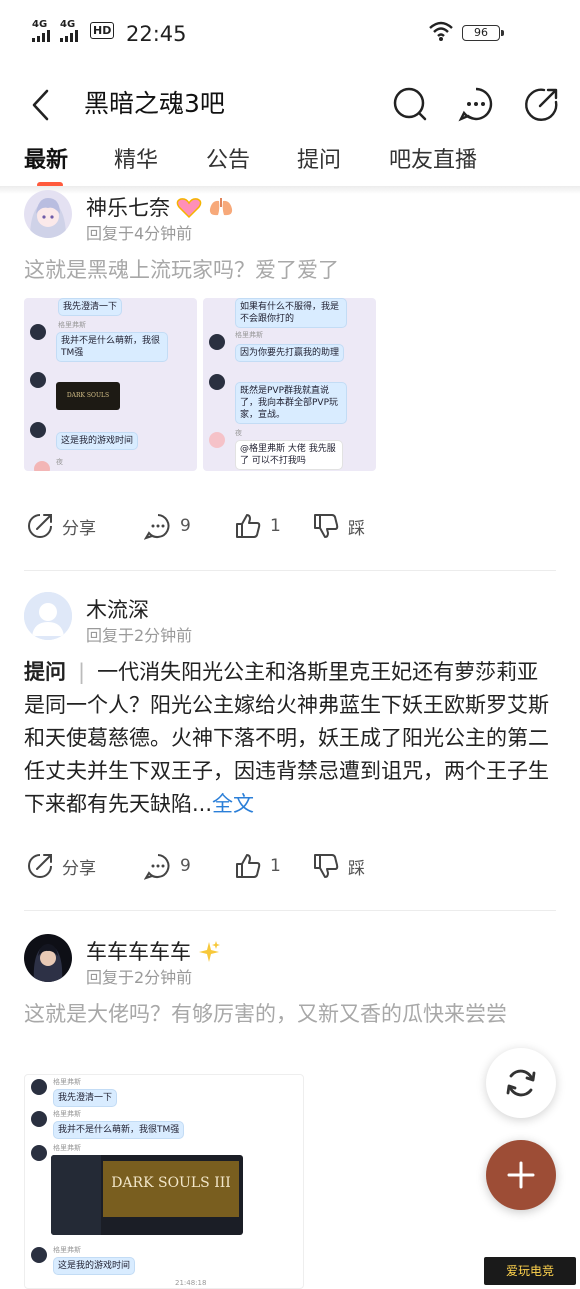  Describe the element at coordinates (68, 24) in the screenshot. I see `signal-label-2: 4G` at that location.